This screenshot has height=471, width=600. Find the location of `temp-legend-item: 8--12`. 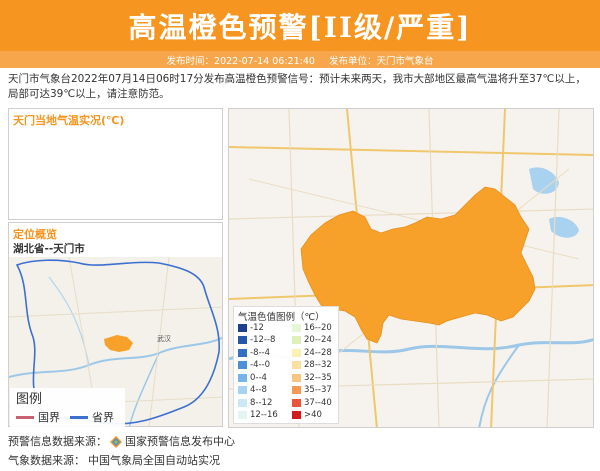

temp-legend-item: 8--12 is located at coordinates (255, 402).